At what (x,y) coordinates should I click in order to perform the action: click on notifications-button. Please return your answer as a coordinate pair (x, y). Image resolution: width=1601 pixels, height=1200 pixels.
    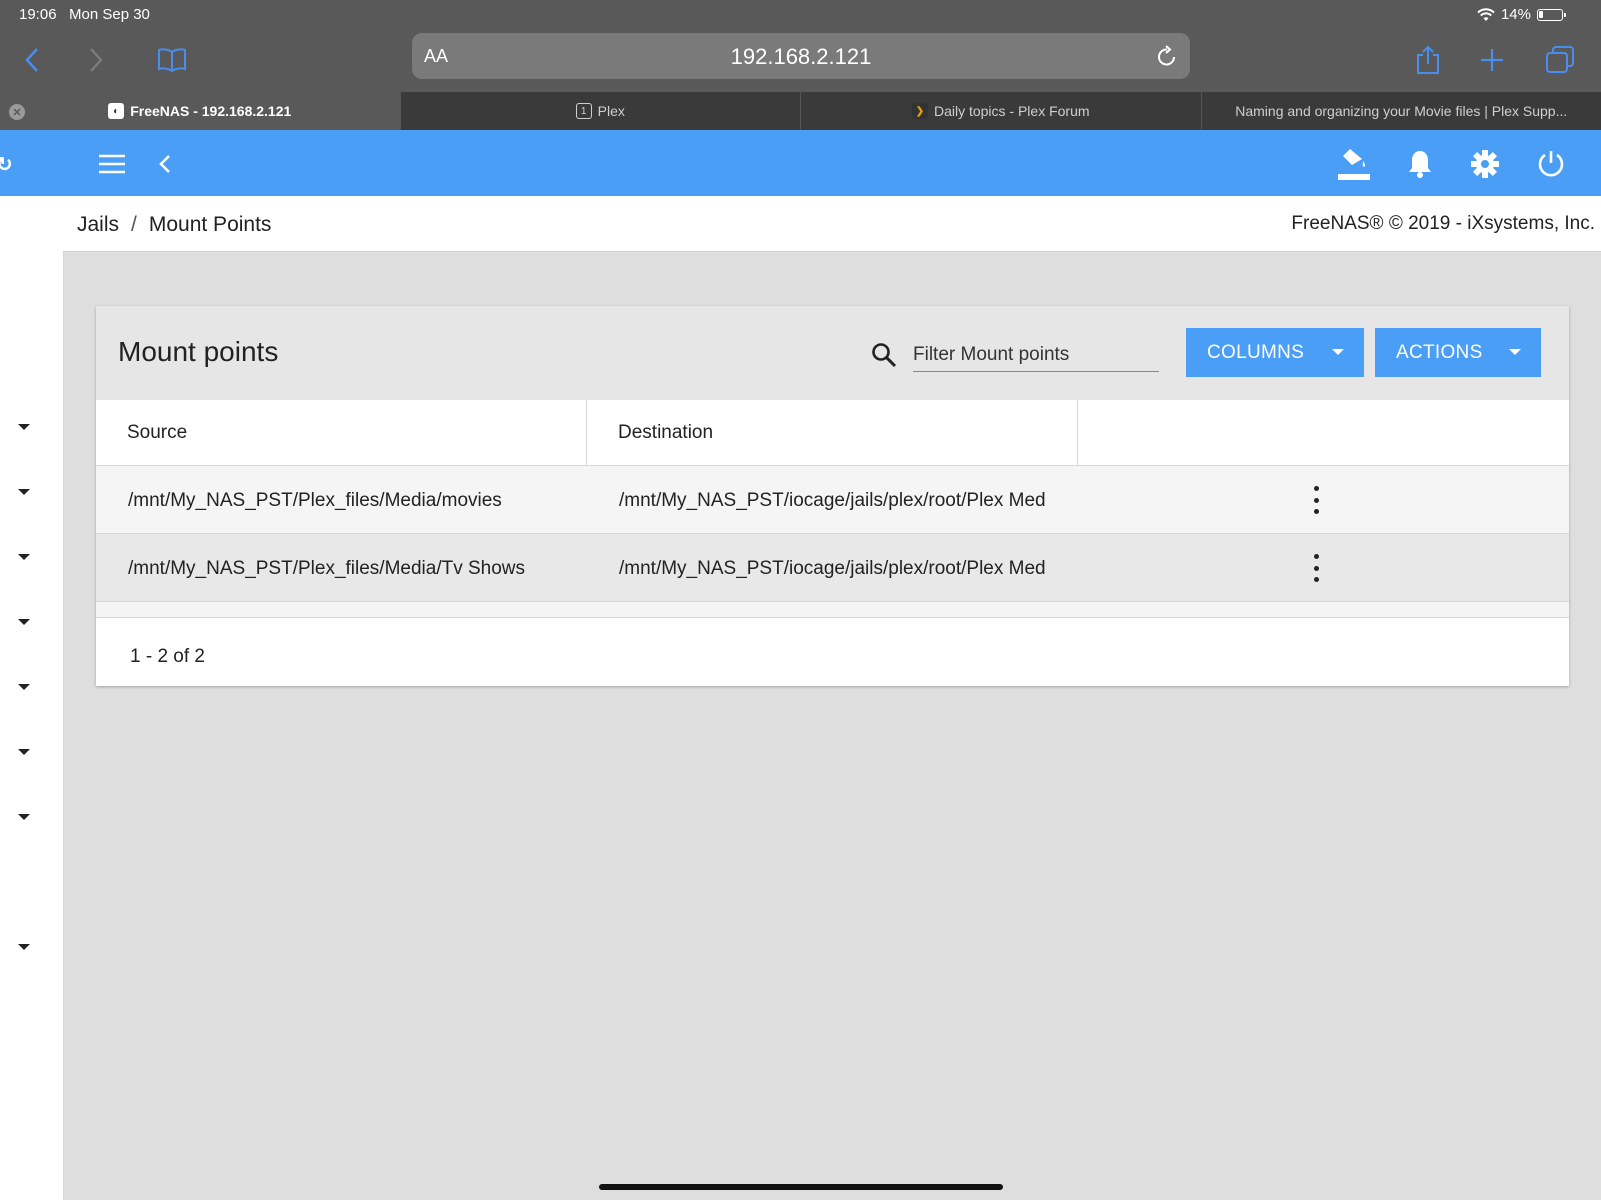
    Looking at the image, I should click on (1420, 164).